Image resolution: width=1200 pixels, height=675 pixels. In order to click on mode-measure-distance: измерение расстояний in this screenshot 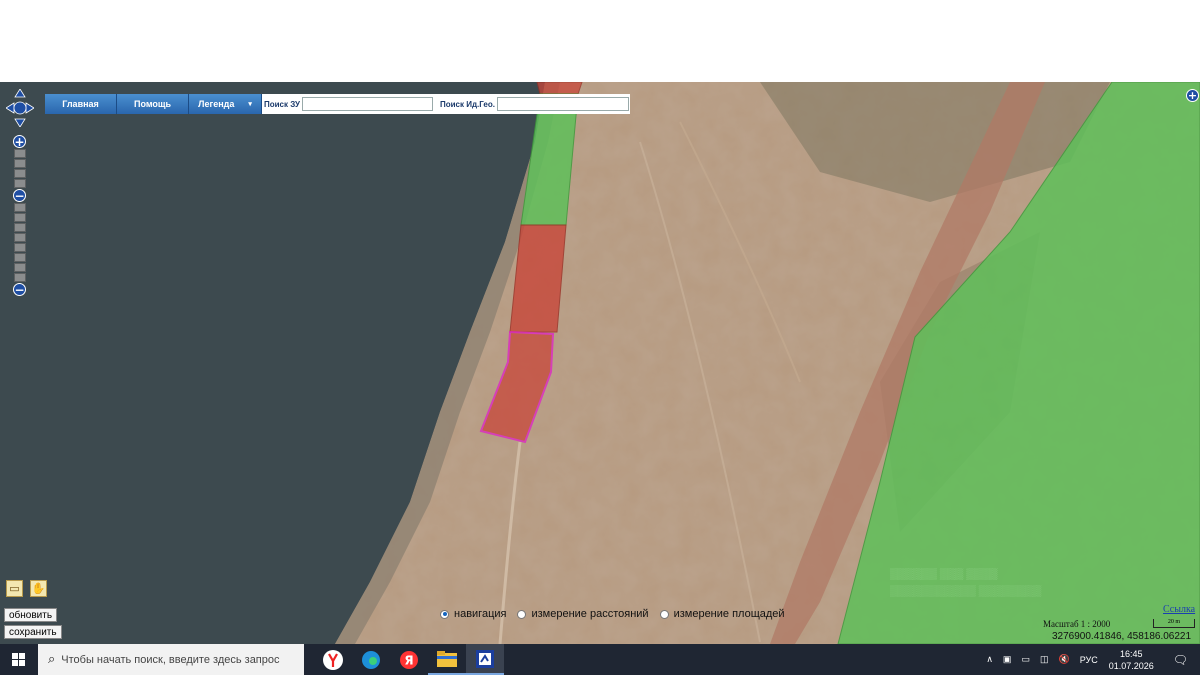, I will do `click(583, 614)`.